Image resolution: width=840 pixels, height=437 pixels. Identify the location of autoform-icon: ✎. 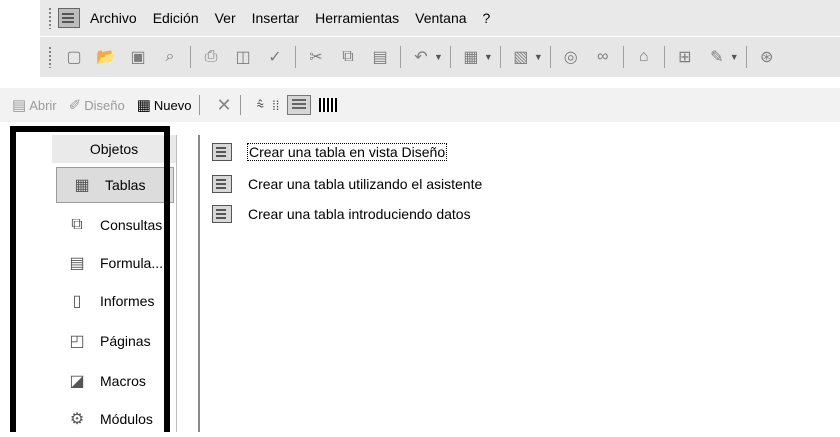
(717, 57).